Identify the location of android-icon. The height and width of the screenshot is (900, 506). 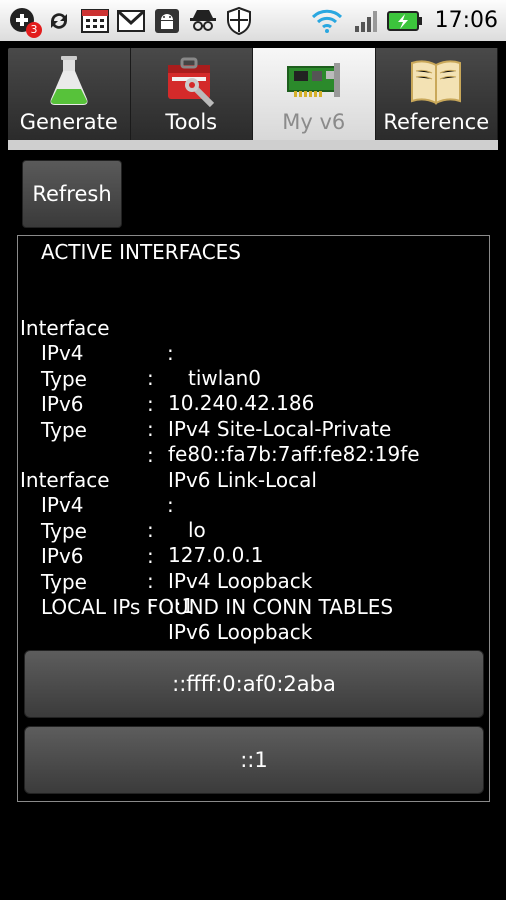
(167, 21).